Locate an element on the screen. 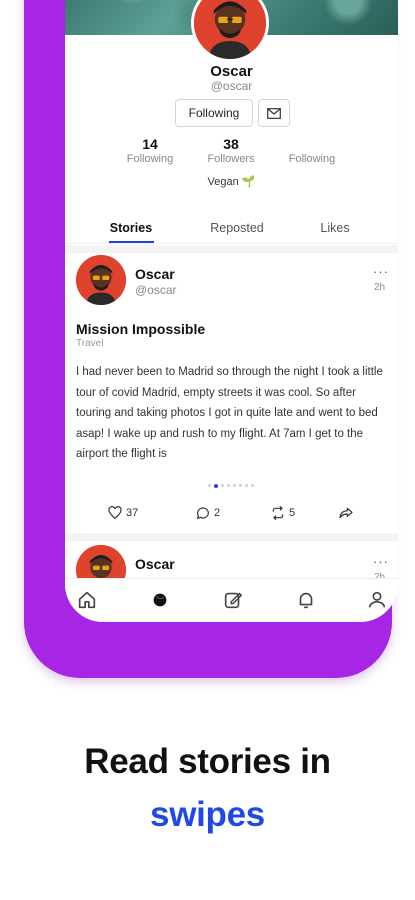 The height and width of the screenshot is (900, 415). more-options-icon: ··· is located at coordinates (381, 271).